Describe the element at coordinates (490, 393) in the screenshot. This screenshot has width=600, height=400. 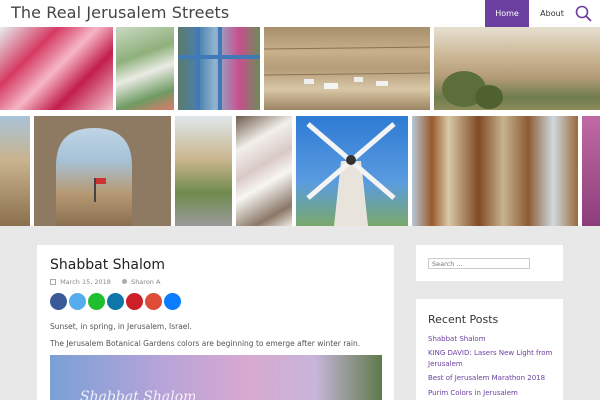
I see `recent-post-link: Purim Colors in Jerusalem` at that location.